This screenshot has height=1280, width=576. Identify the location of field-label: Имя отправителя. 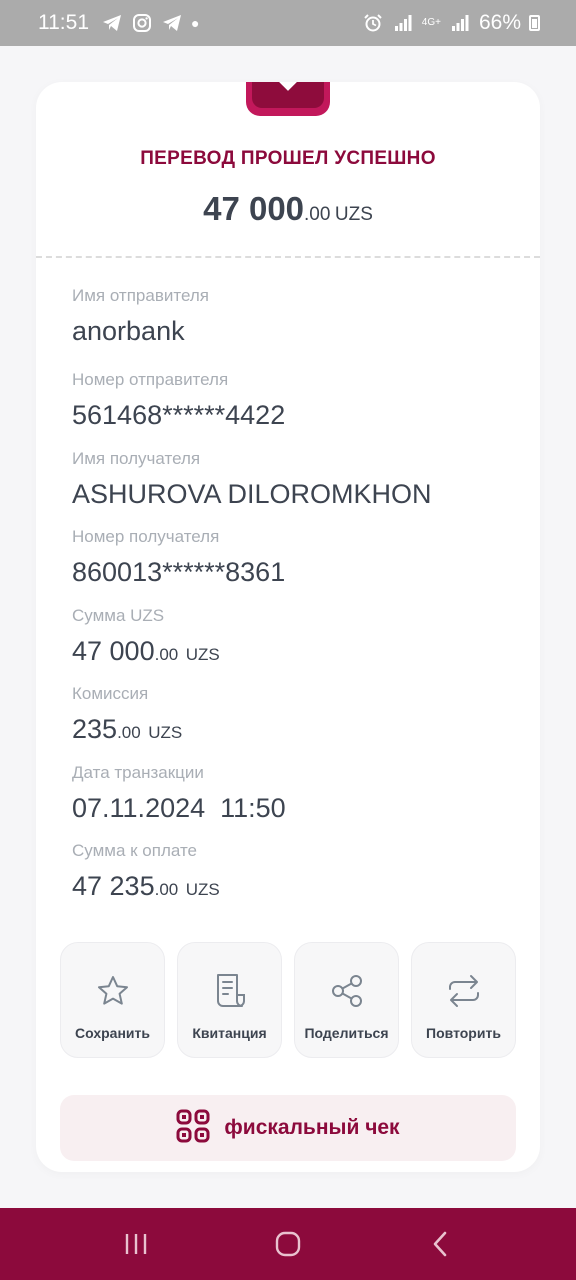
(140, 295).